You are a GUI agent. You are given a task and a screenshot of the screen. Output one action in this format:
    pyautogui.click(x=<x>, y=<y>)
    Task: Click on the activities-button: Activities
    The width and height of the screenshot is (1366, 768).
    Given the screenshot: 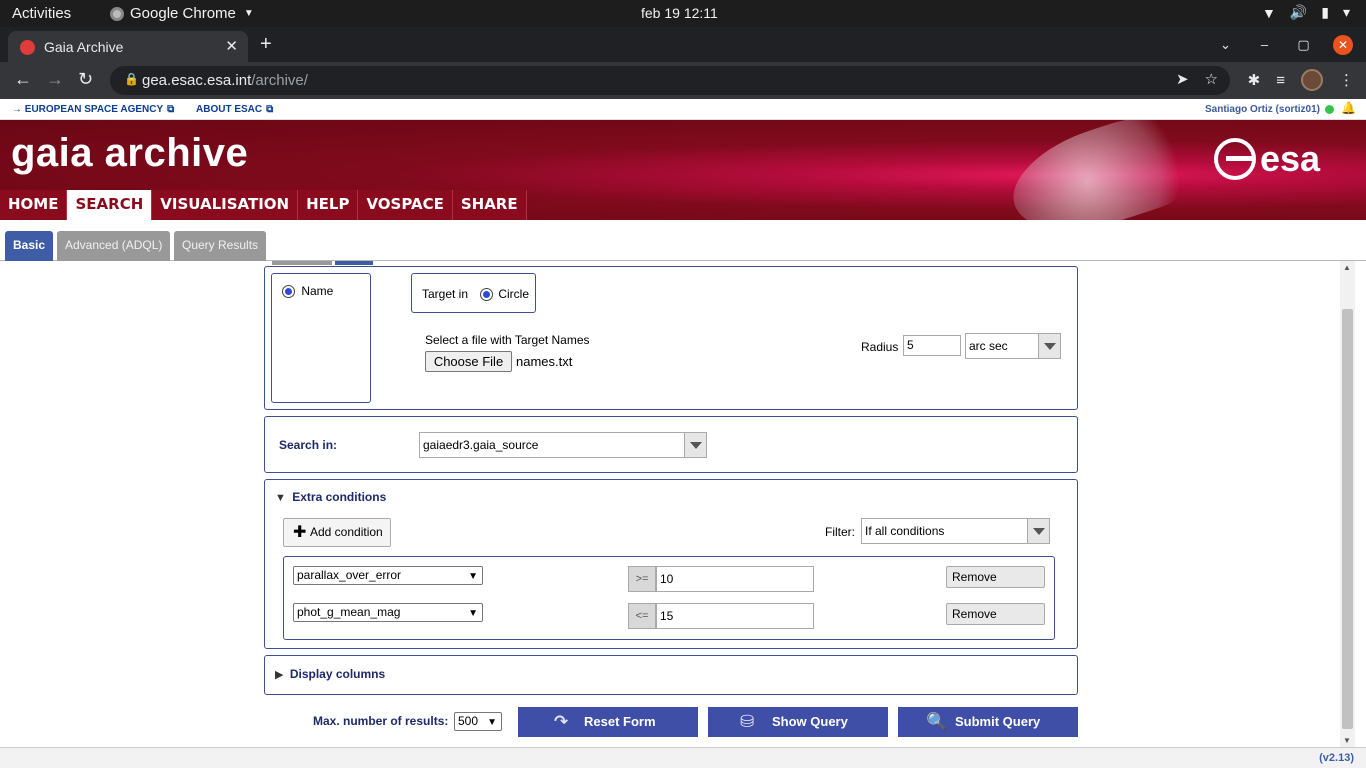 What is the action you would take?
    pyautogui.click(x=41, y=13)
    